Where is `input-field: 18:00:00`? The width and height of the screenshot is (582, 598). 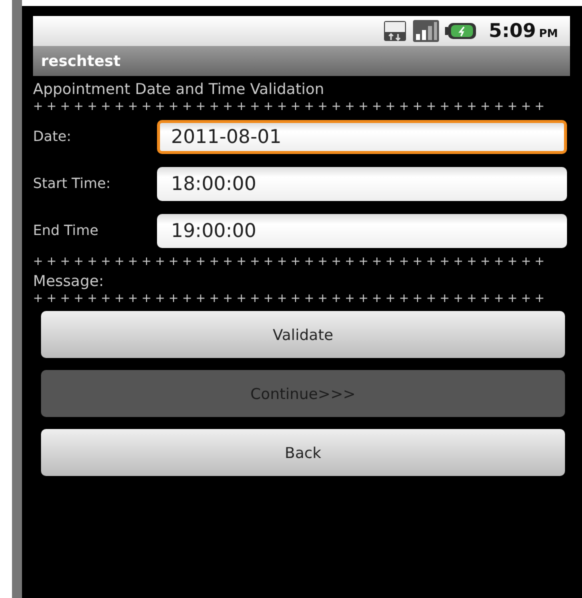
input-field: 18:00:00 is located at coordinates (362, 183).